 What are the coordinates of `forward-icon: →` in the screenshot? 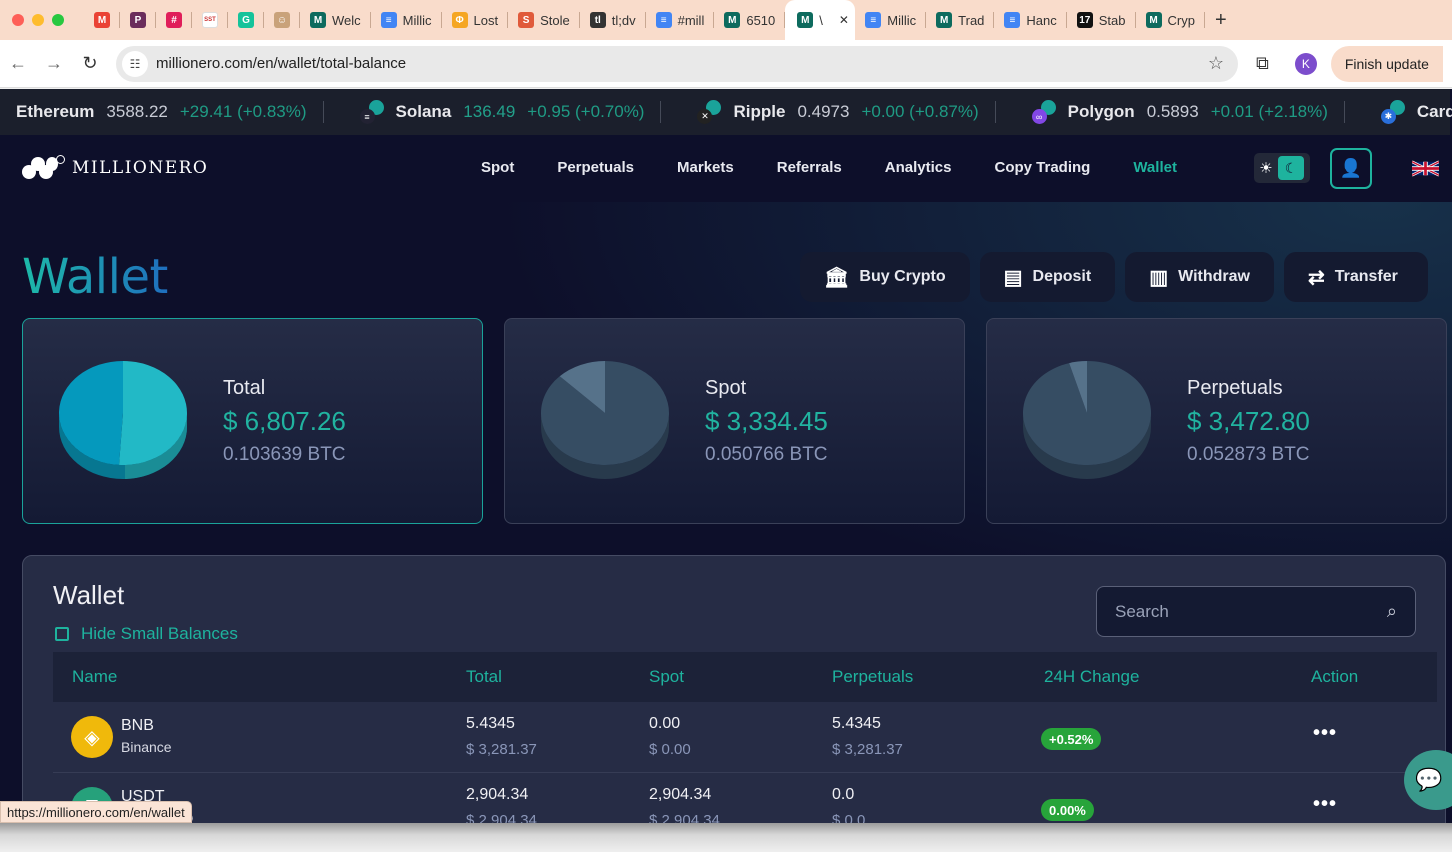 It's located at (54, 63).